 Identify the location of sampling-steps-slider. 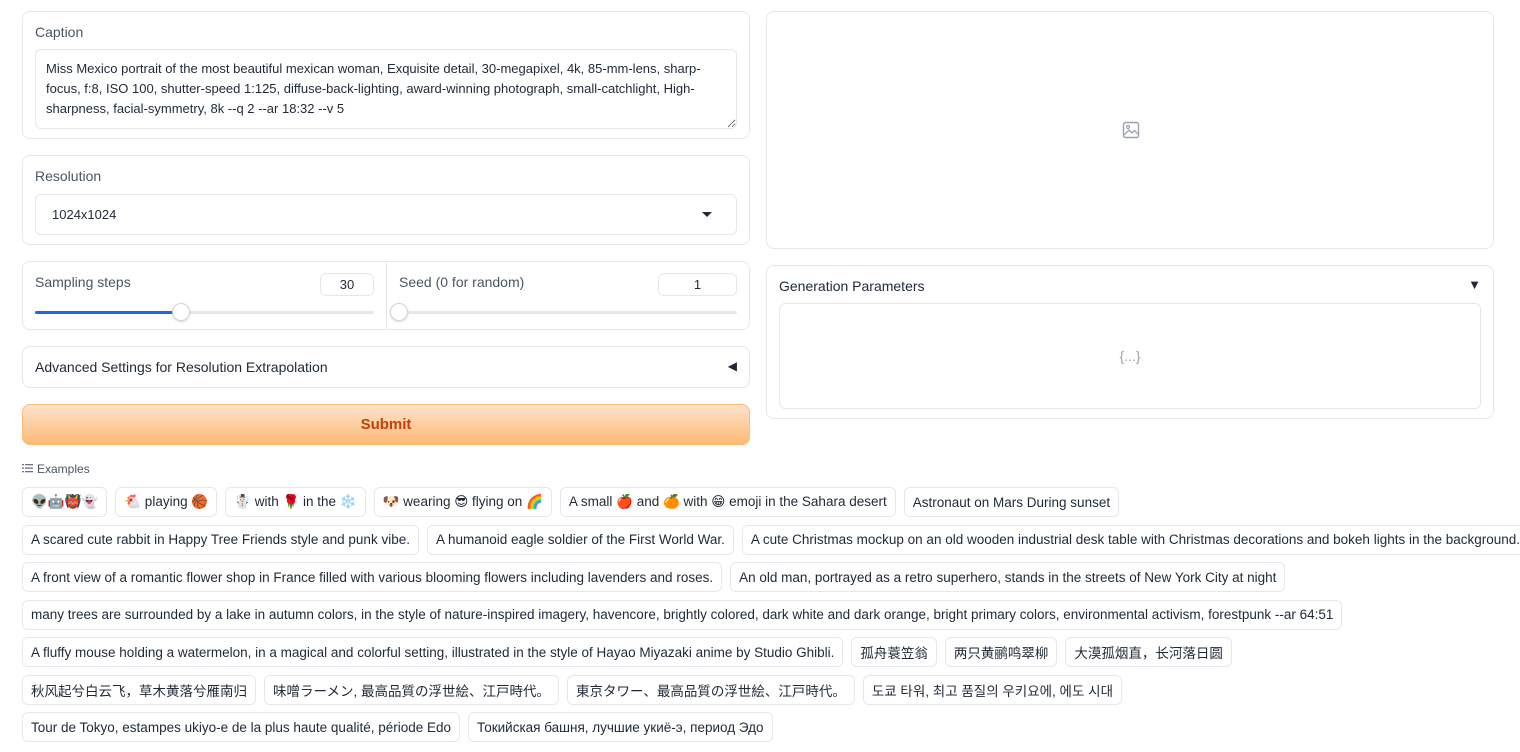
(204, 312).